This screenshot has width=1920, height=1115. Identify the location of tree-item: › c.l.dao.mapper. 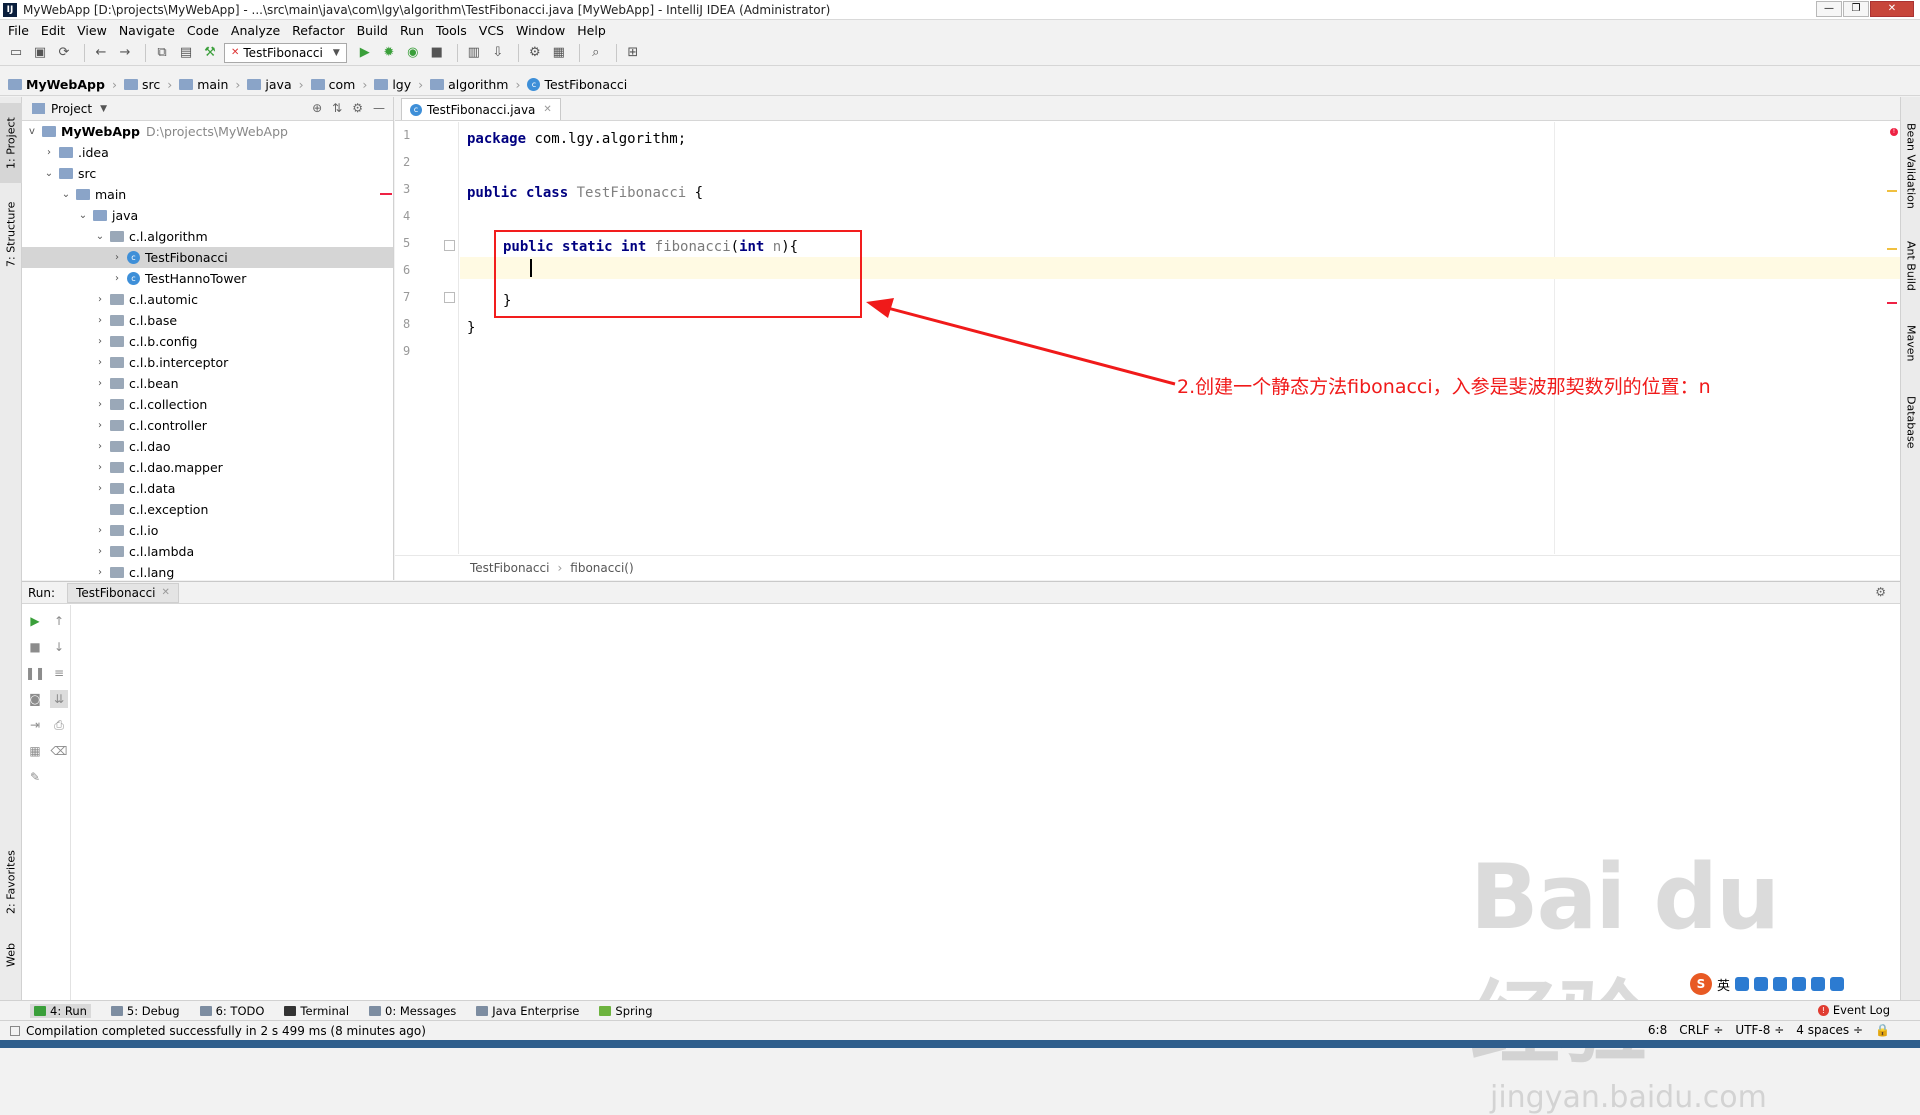
(207, 467).